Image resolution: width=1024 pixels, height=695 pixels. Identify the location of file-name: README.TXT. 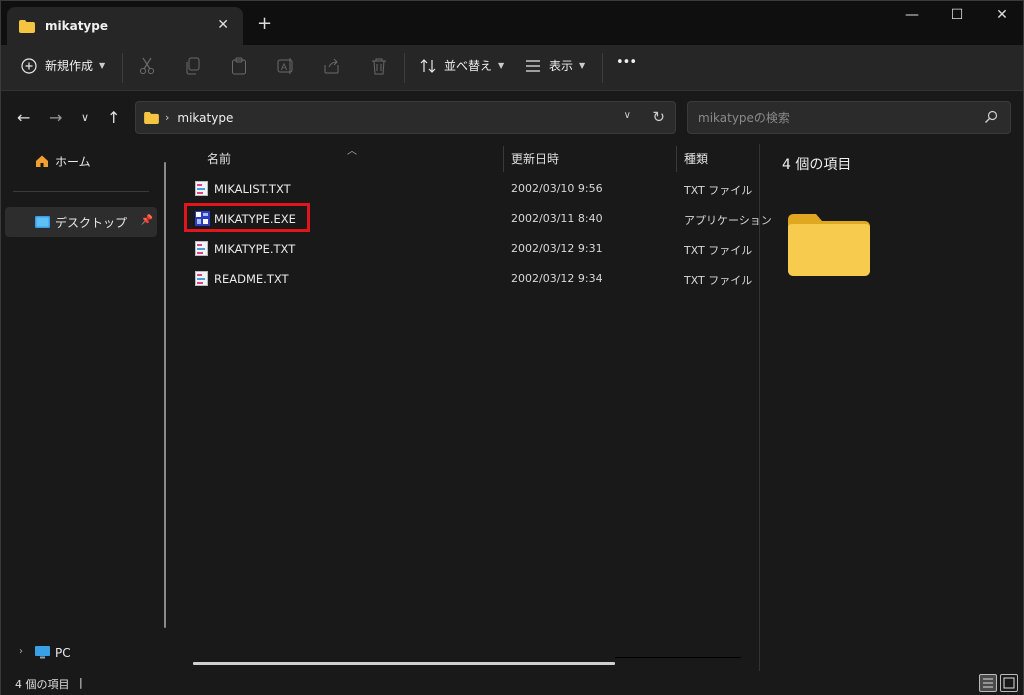
(251, 279).